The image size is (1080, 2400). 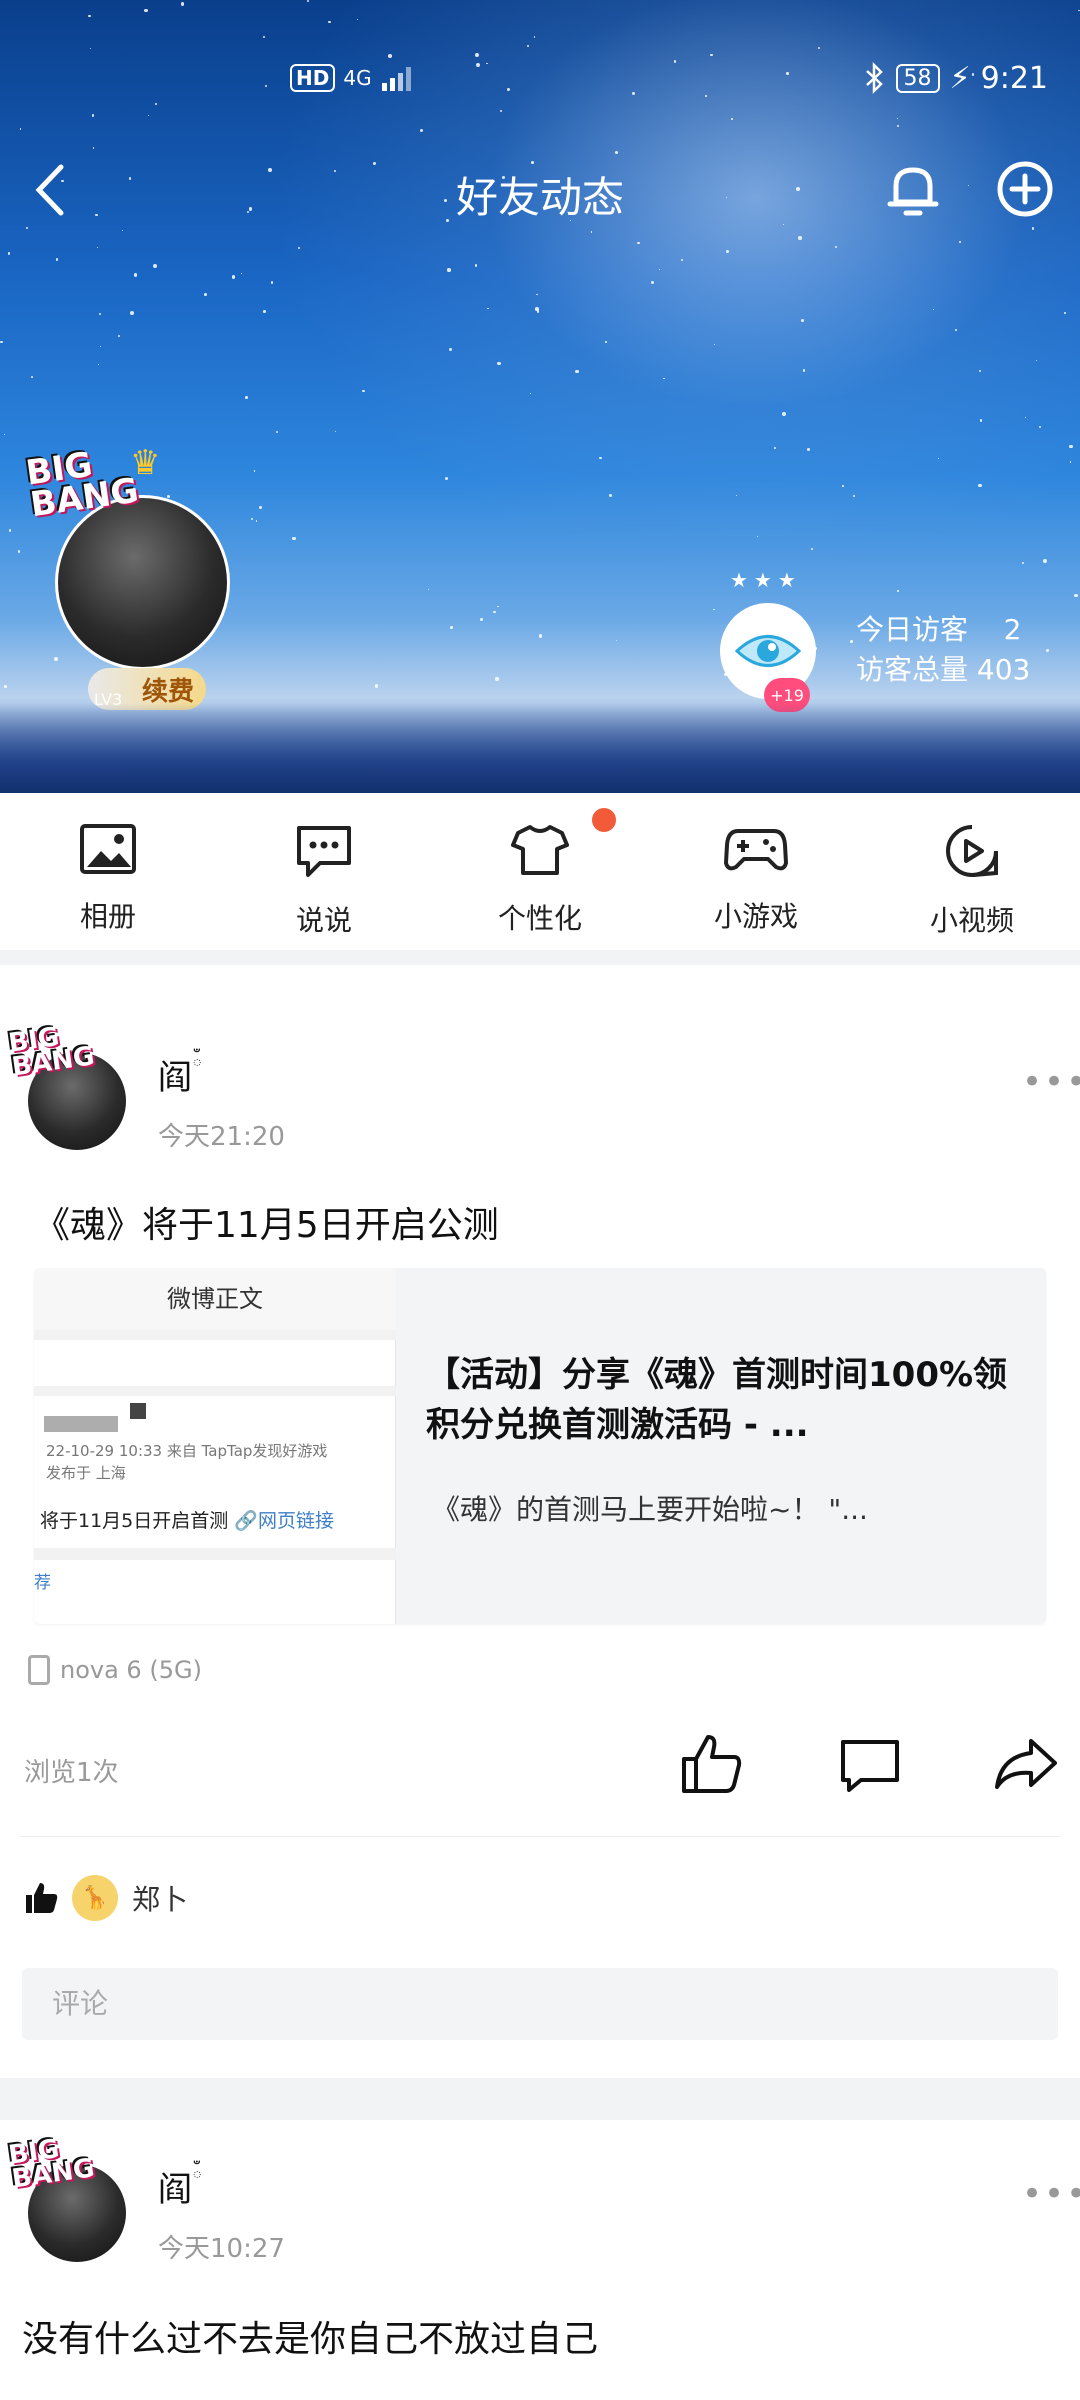 I want to click on menu-item-videos: 小视频, so click(x=972, y=871).